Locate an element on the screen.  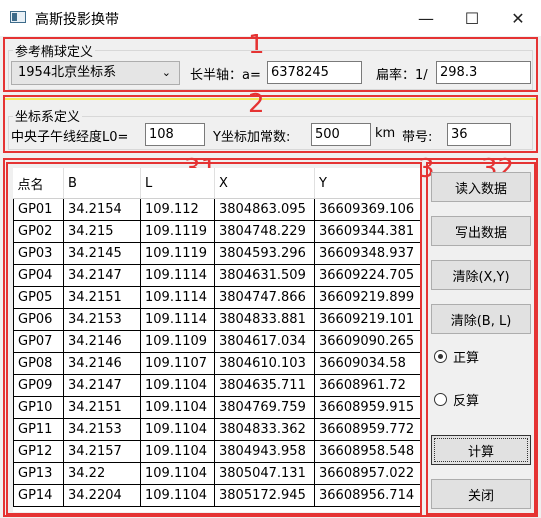
forward-radio: 正算 is located at coordinates (456, 356).